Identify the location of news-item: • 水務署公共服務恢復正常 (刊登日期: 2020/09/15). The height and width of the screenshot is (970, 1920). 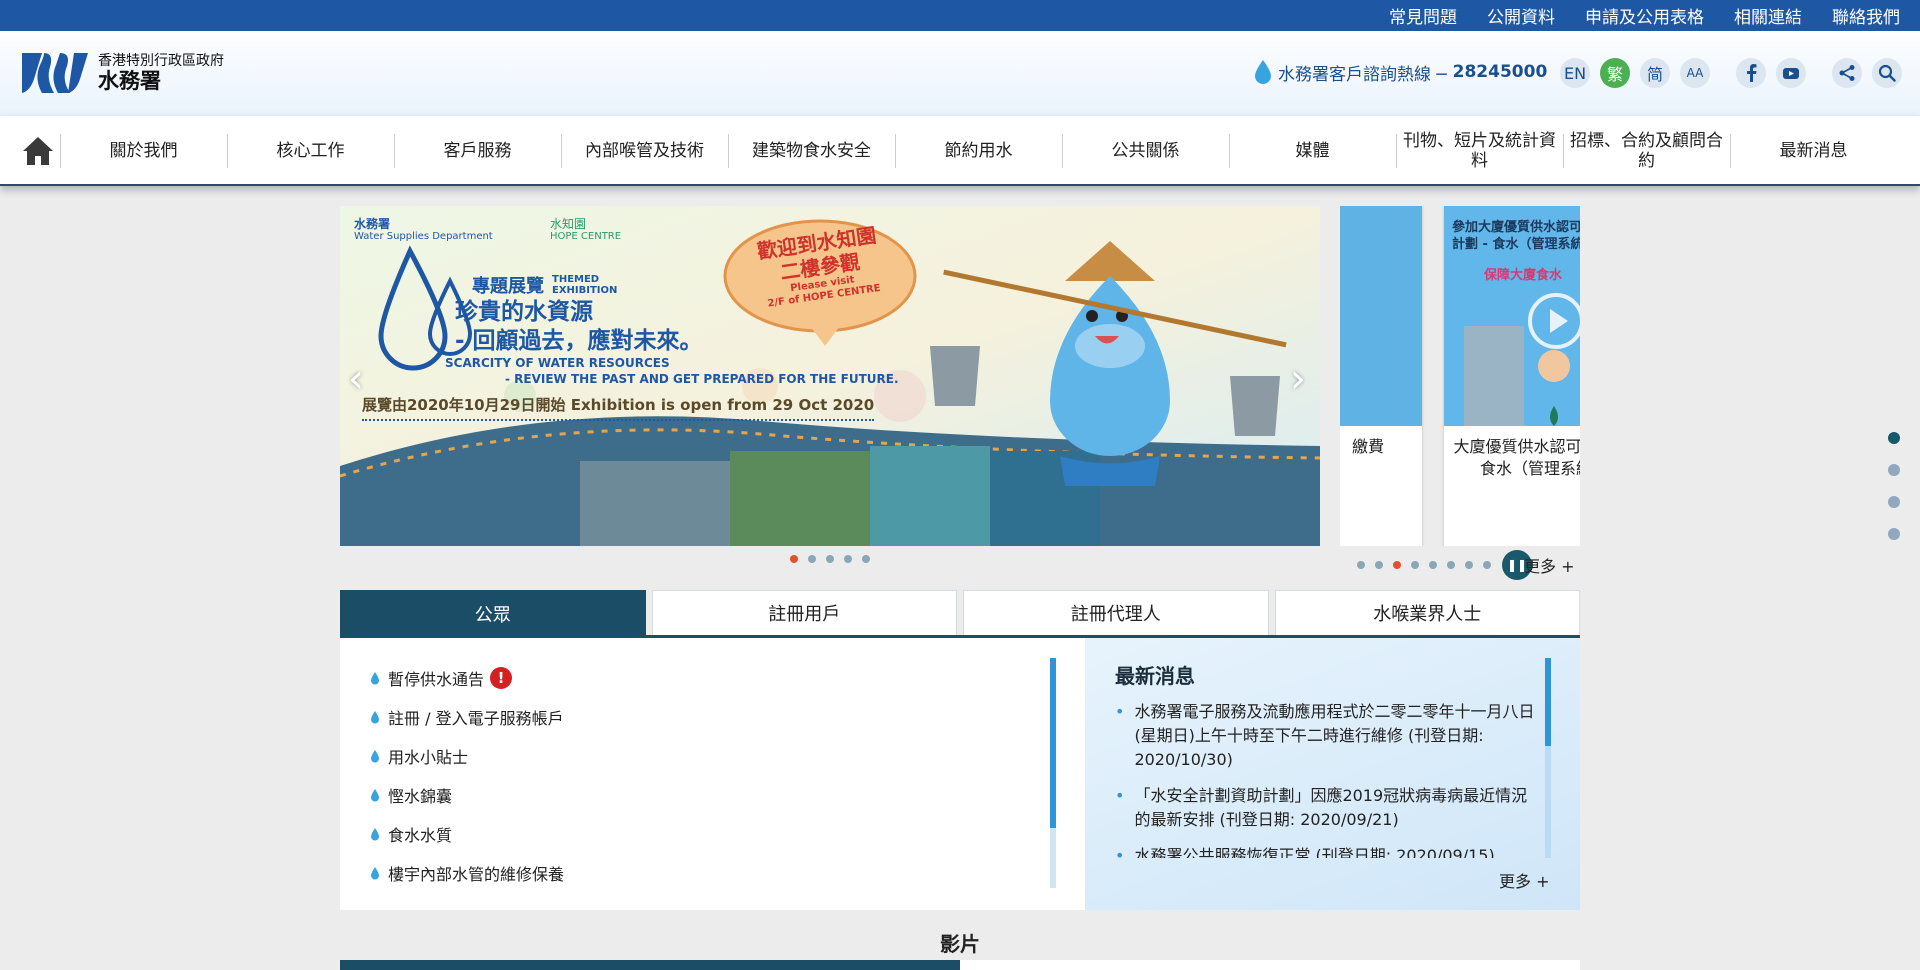
(1325, 851).